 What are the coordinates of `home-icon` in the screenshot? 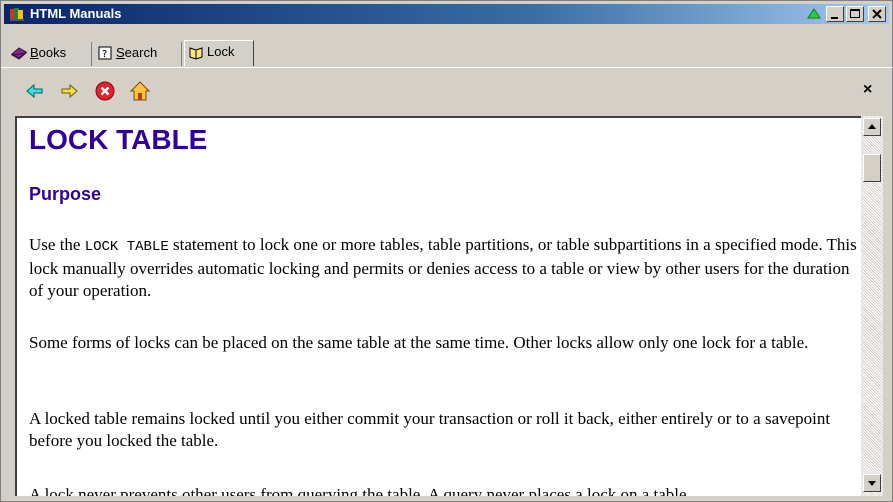 It's located at (140, 91).